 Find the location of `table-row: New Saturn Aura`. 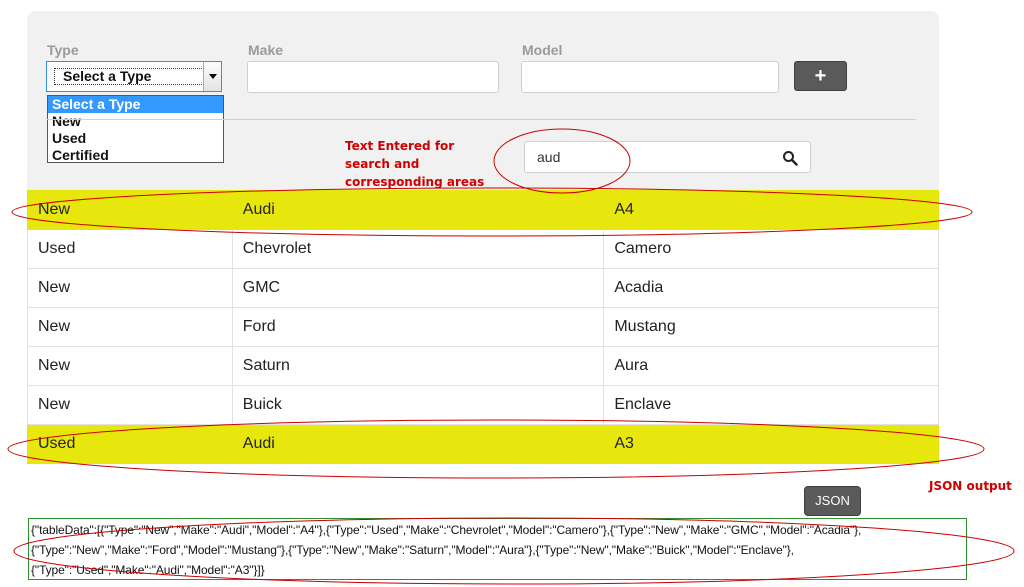

table-row: New Saturn Aura is located at coordinates (483, 366).